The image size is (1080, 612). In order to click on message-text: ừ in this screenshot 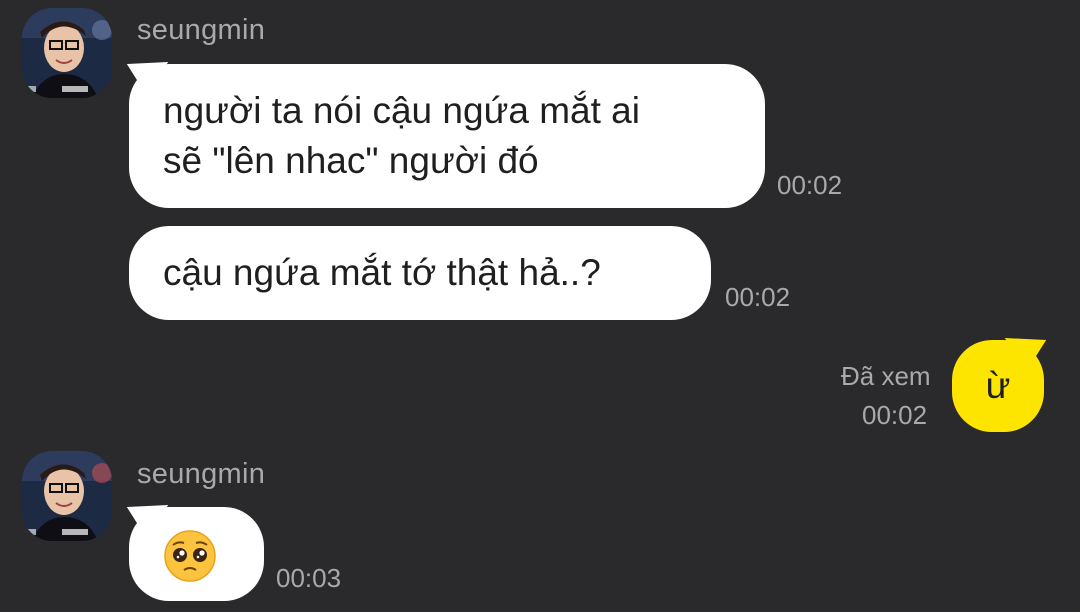, I will do `click(998, 385)`.